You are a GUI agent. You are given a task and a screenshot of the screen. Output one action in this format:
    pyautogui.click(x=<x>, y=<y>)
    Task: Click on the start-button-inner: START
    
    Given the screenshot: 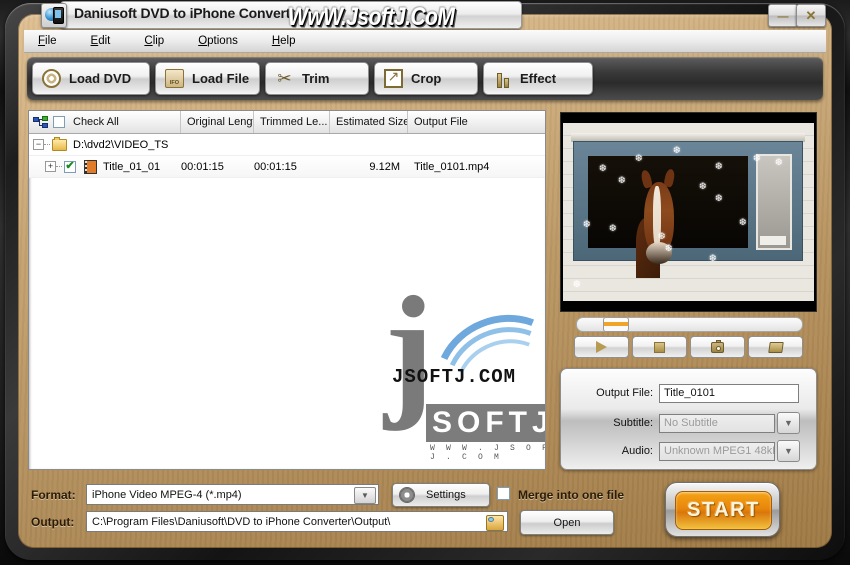 What is the action you would take?
    pyautogui.click(x=723, y=510)
    